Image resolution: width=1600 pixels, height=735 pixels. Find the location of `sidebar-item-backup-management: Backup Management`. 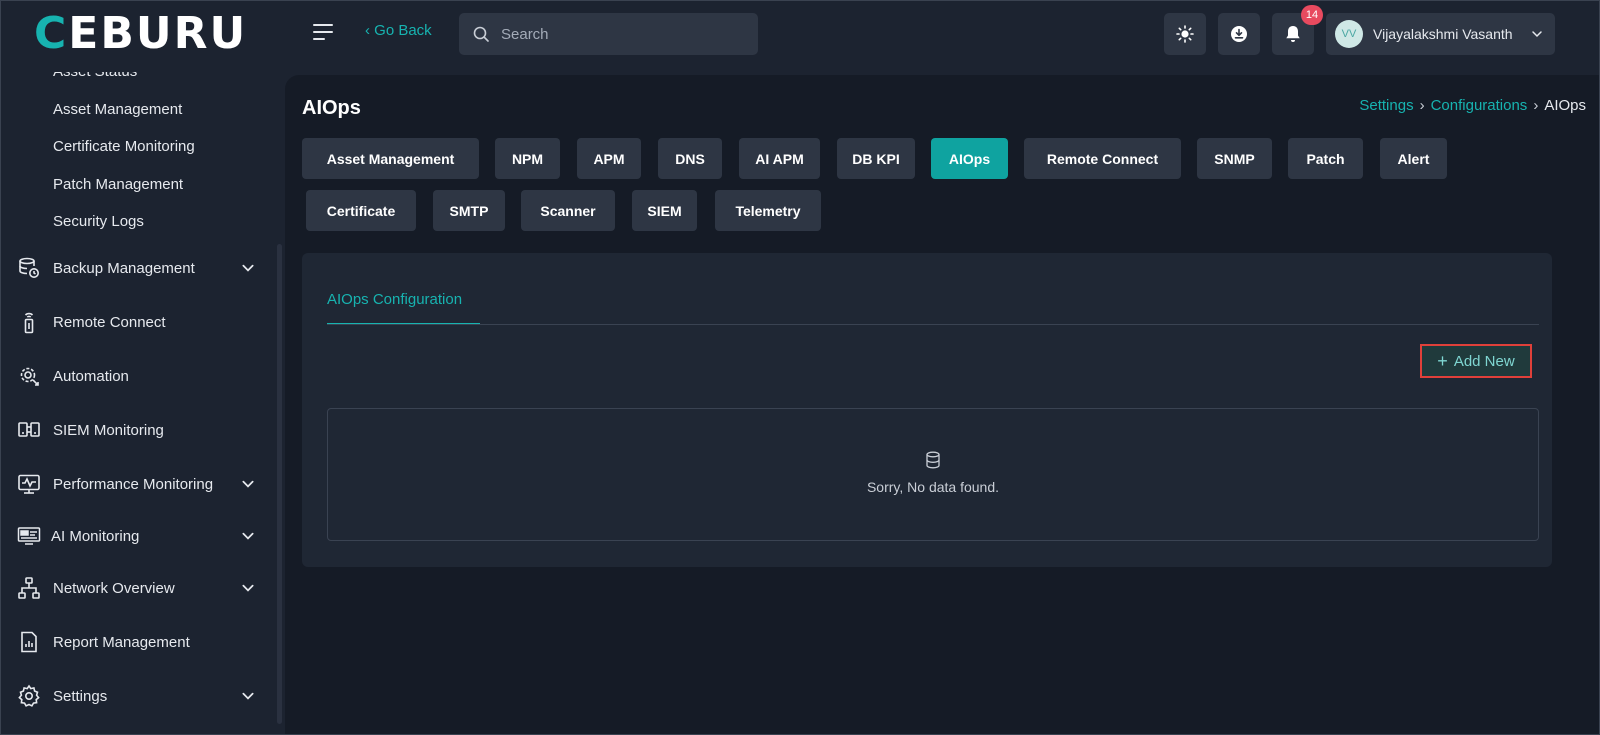

sidebar-item-backup-management: Backup Management is located at coordinates (140, 268).